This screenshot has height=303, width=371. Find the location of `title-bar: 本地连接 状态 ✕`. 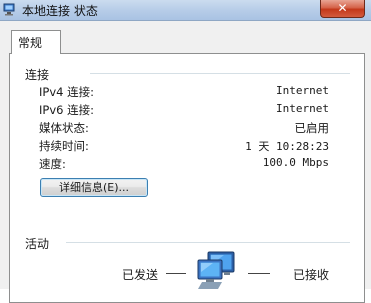

title-bar: 本地连接 状态 ✕ is located at coordinates (185, 10).